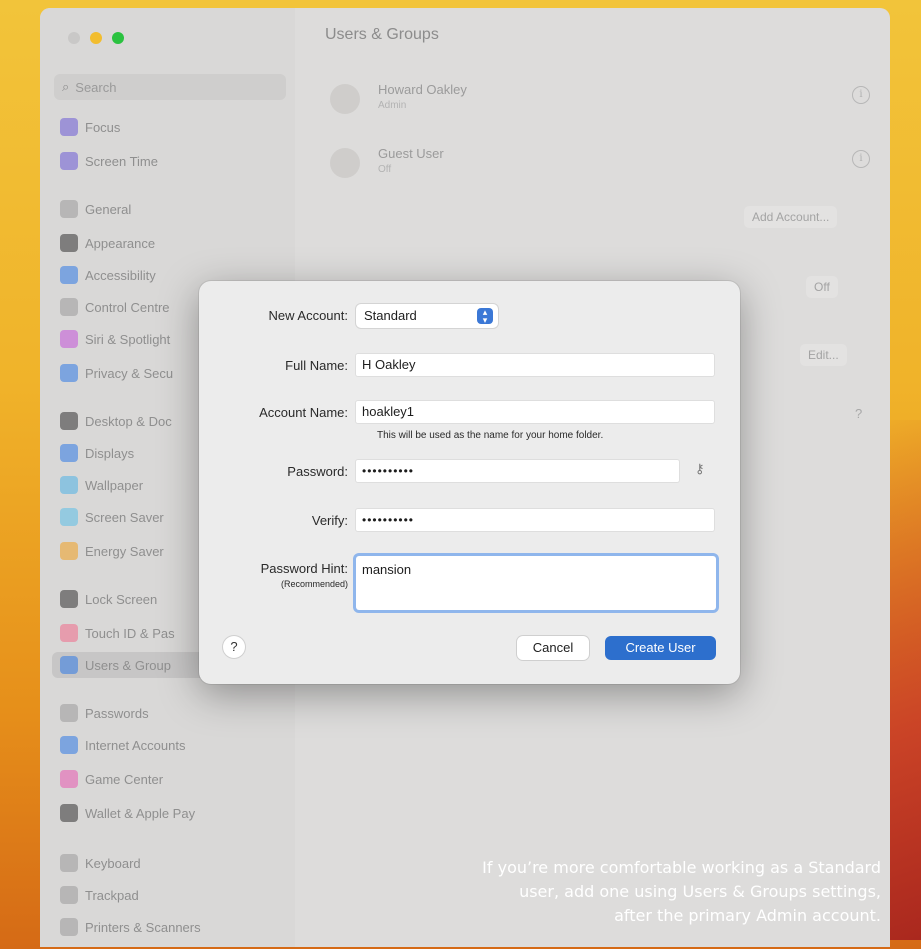 This screenshot has height=949, width=921. What do you see at coordinates (858, 413) in the screenshot?
I see `help-icon: ?` at bounding box center [858, 413].